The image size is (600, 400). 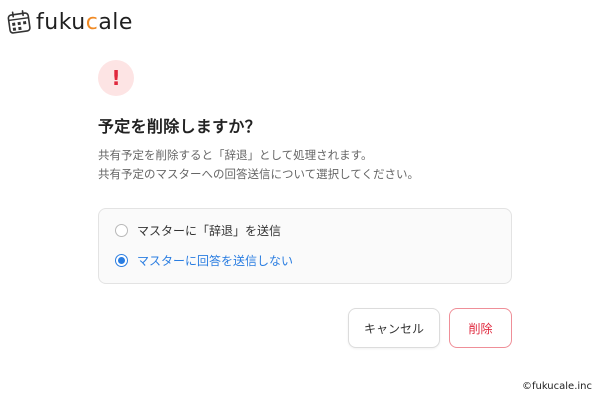 I want to click on option-do-not-send-label: マスターに回答を送信しない, so click(x=215, y=261).